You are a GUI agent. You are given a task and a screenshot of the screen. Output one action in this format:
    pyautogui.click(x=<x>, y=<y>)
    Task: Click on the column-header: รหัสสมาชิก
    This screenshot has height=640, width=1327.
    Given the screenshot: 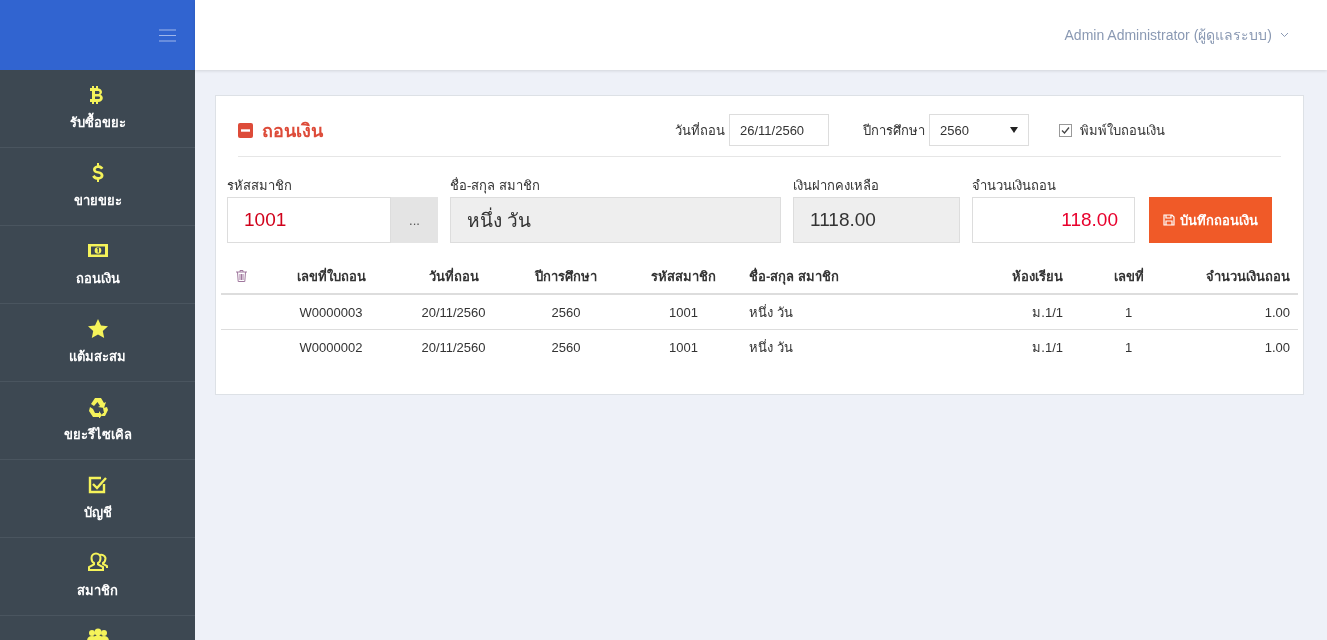 What is the action you would take?
    pyautogui.click(x=683, y=276)
    